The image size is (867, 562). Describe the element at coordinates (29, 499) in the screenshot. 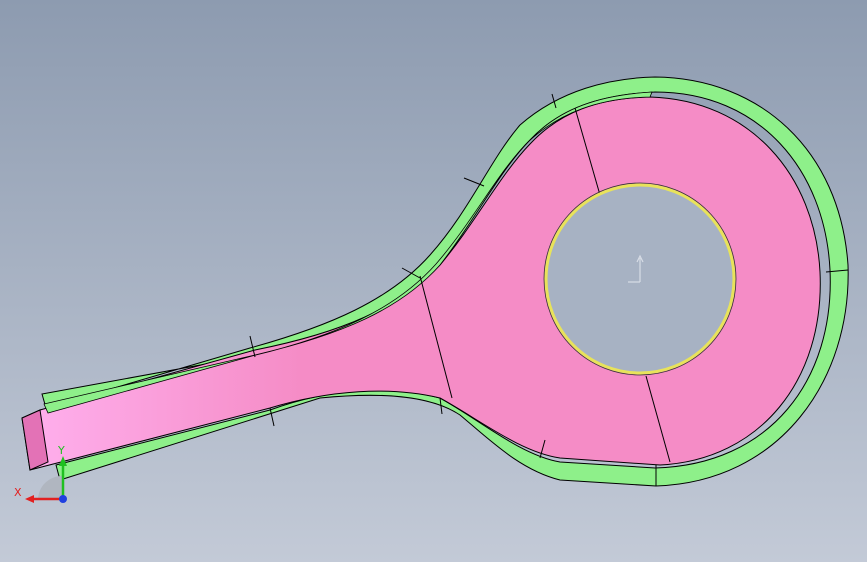

I see `triad-x-arrow-icon` at that location.